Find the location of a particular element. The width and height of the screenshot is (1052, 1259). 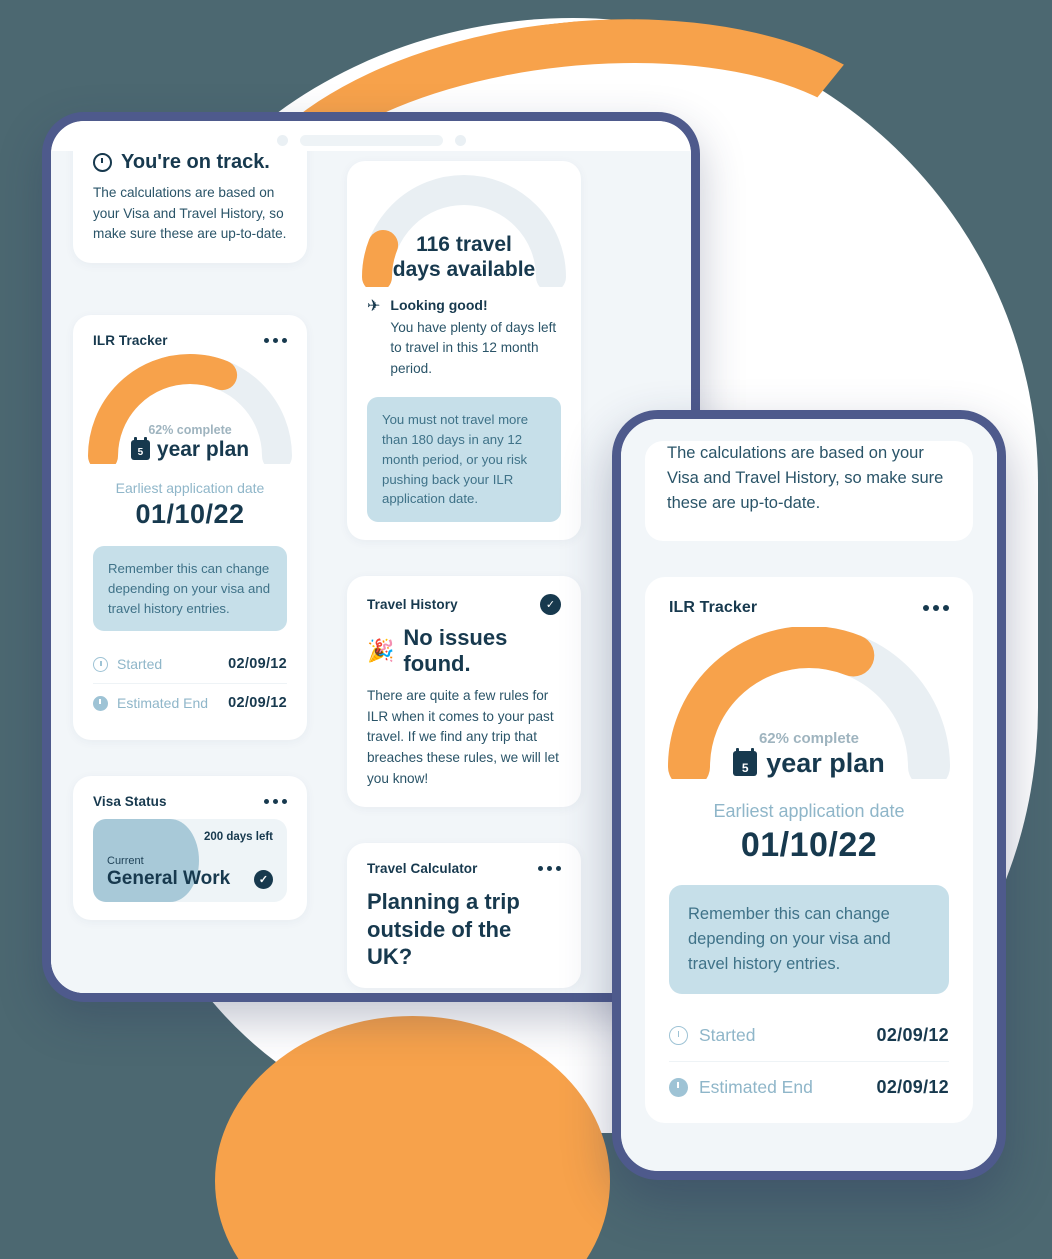

party-popper-icon: 🎉 is located at coordinates (381, 651).